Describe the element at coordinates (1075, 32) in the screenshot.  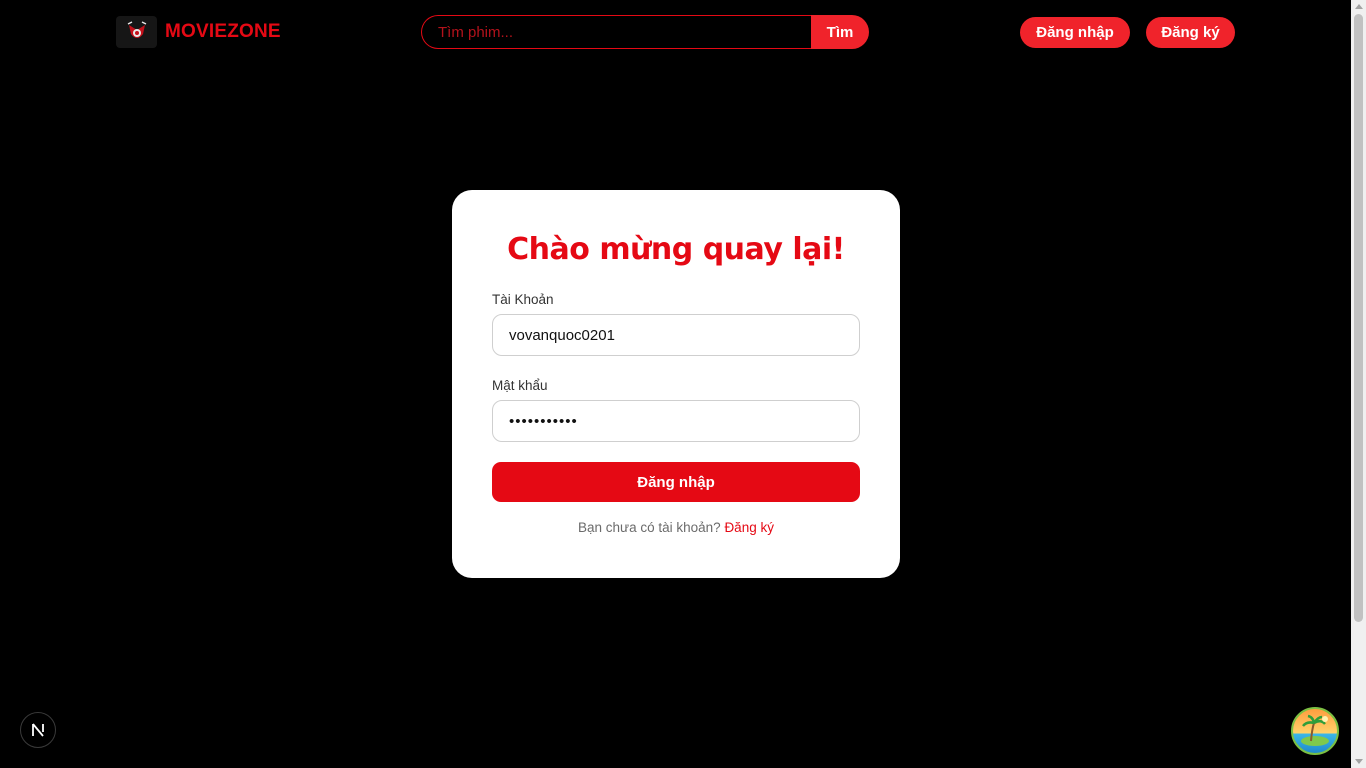
I see `header-login-button: Đăng nhập` at that location.